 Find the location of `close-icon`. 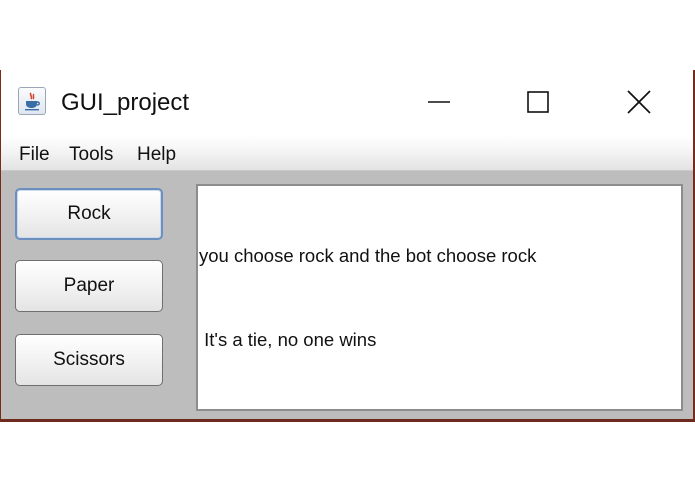

close-icon is located at coordinates (639, 102).